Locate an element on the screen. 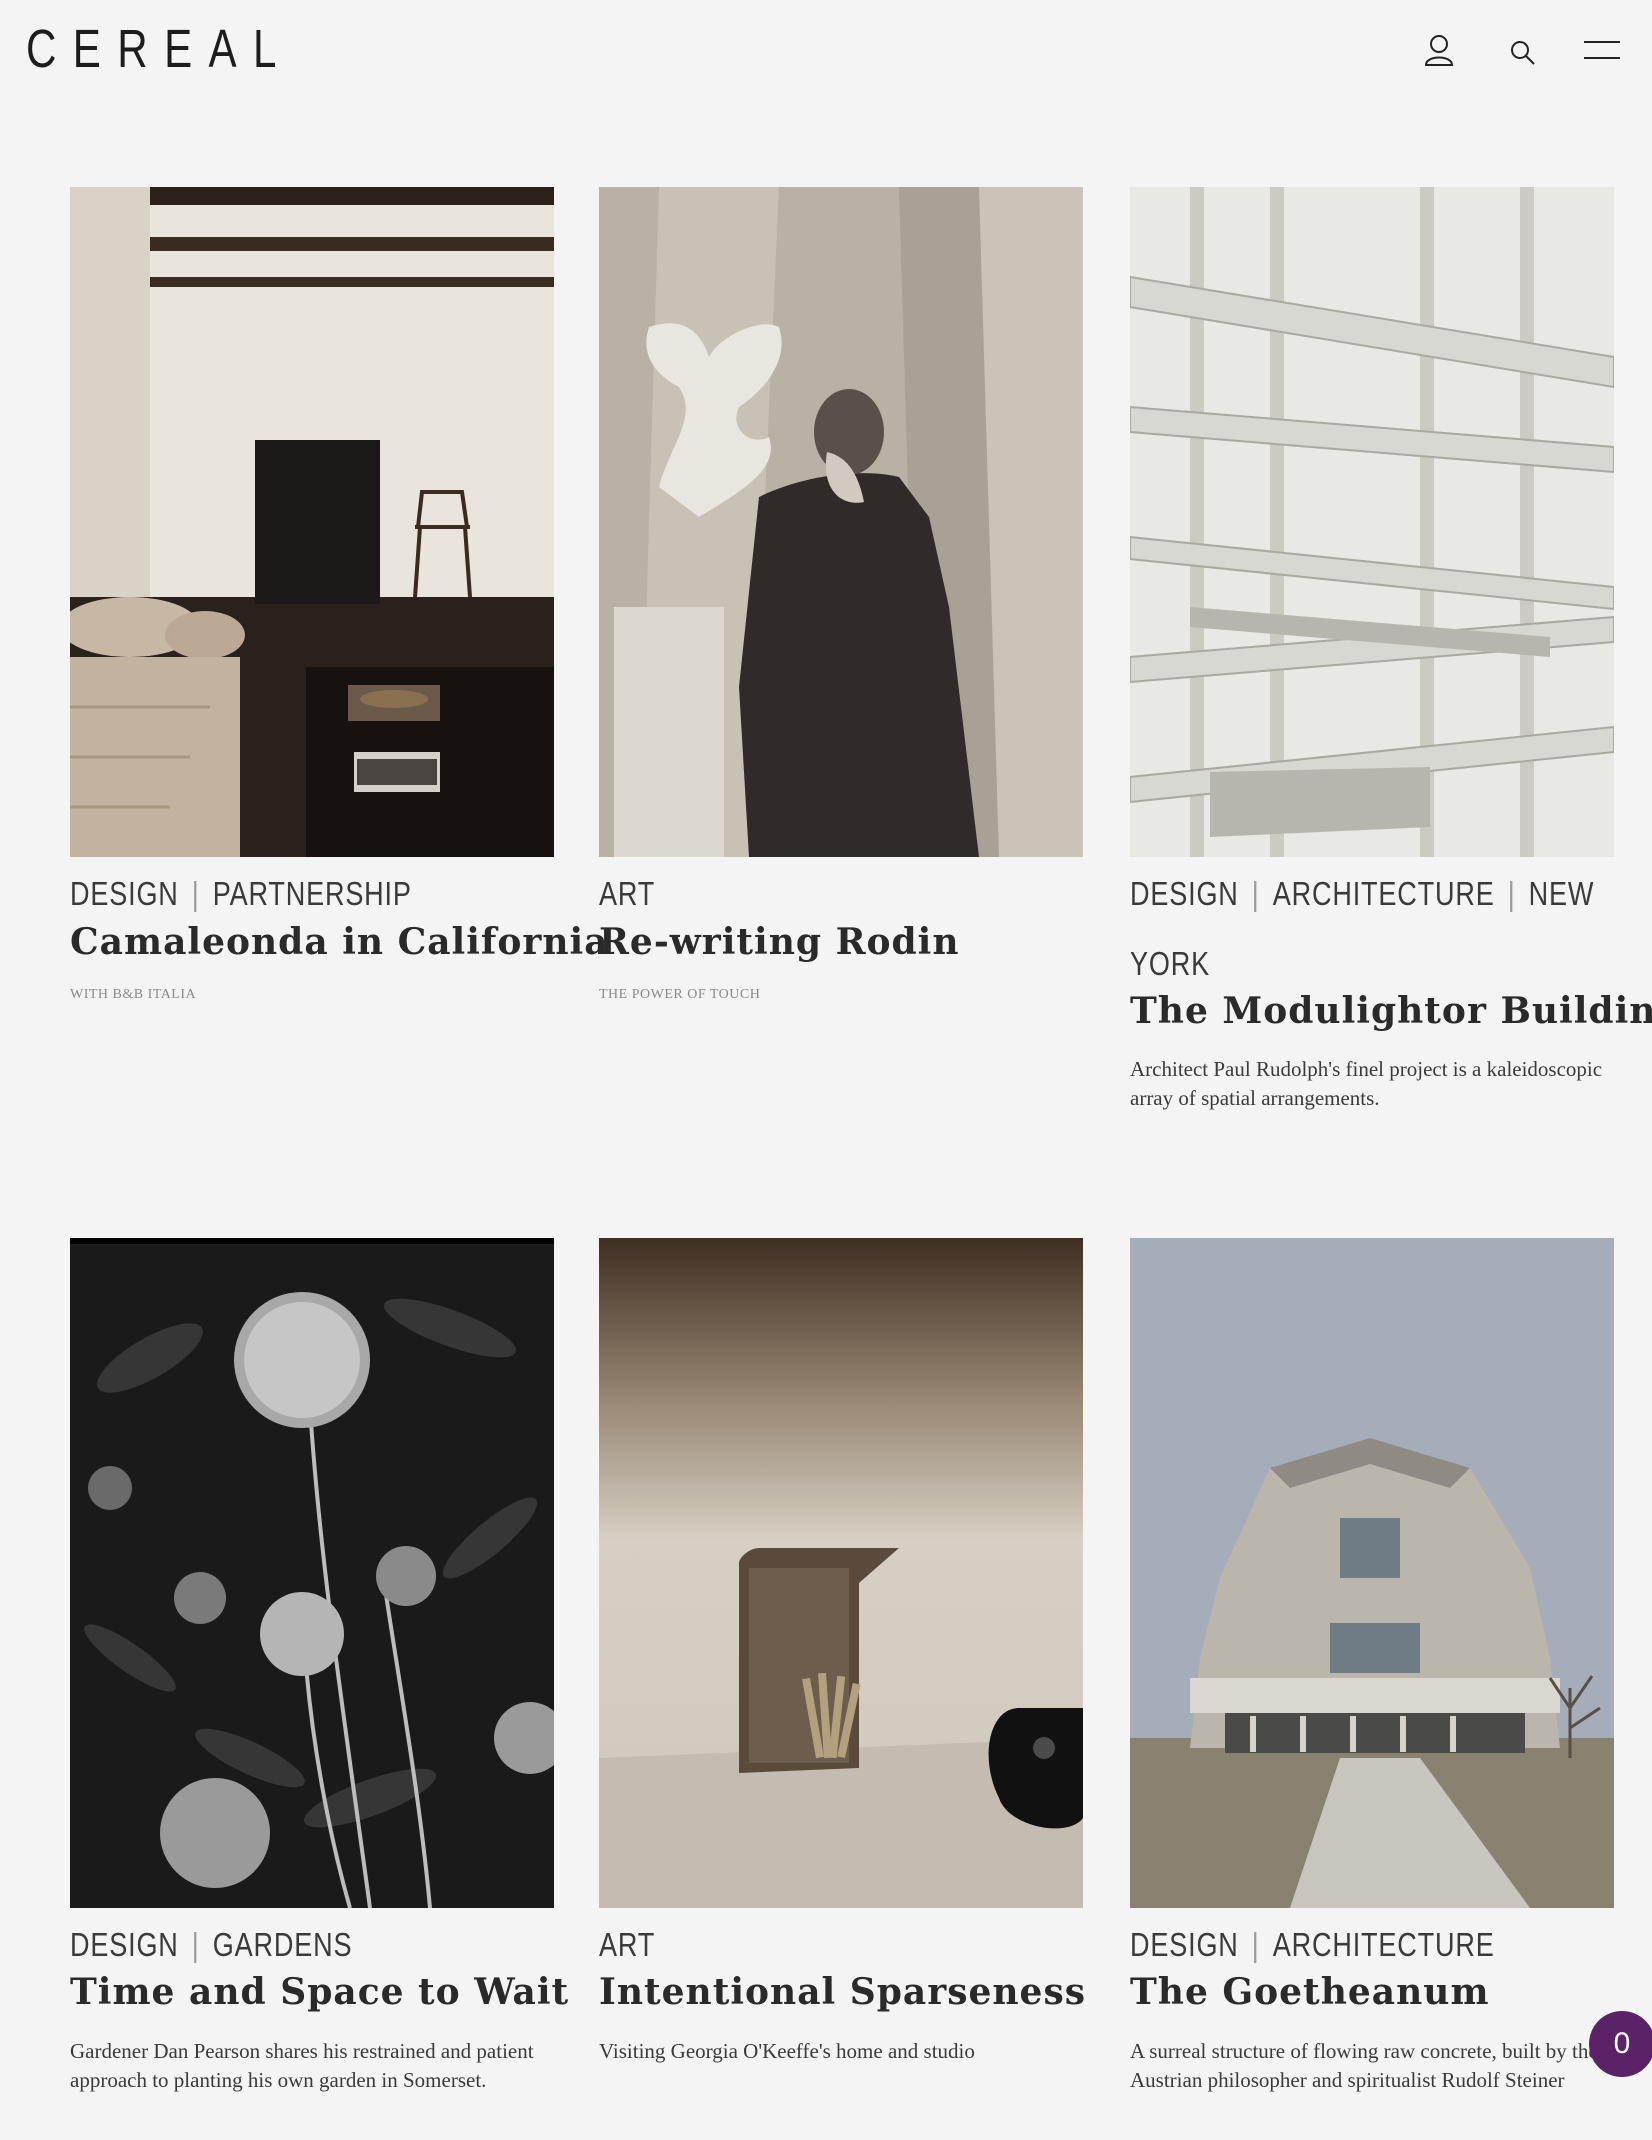 The width and height of the screenshot is (1652, 2140). article-title: The Modulightor Building is located at coordinates (1391, 1011).